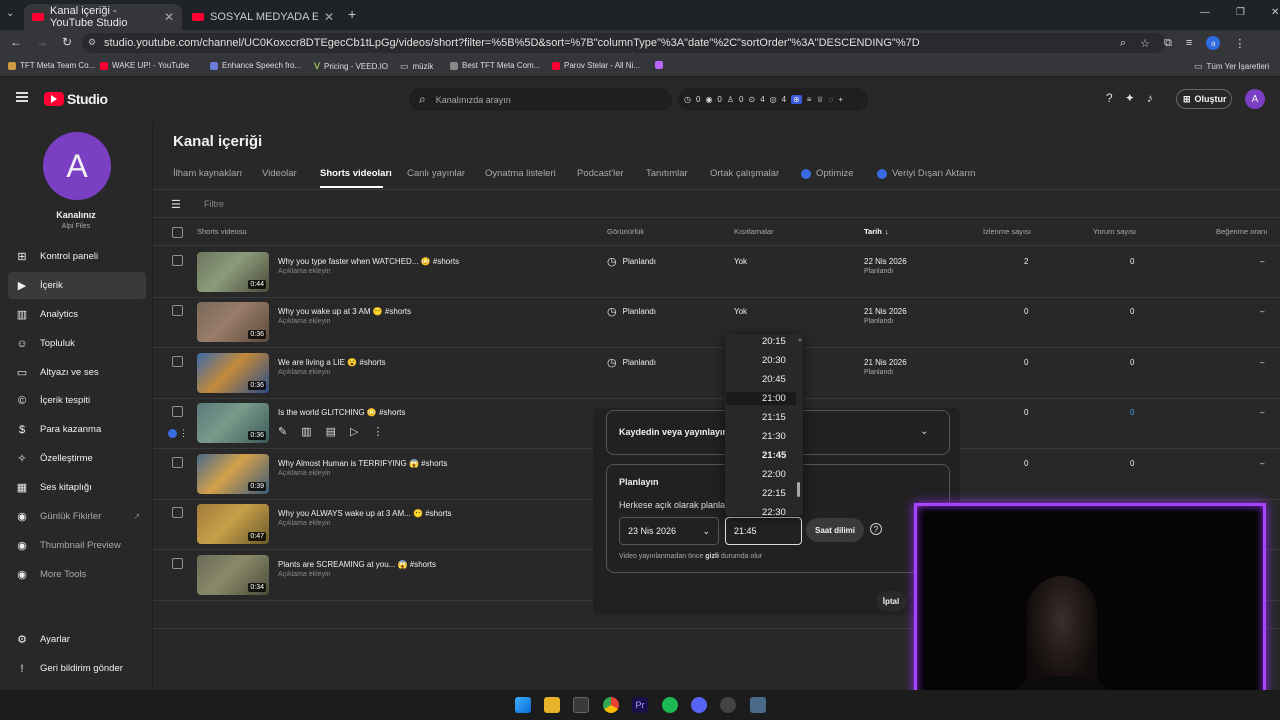  I want to click on store-icon, so click(581, 705).